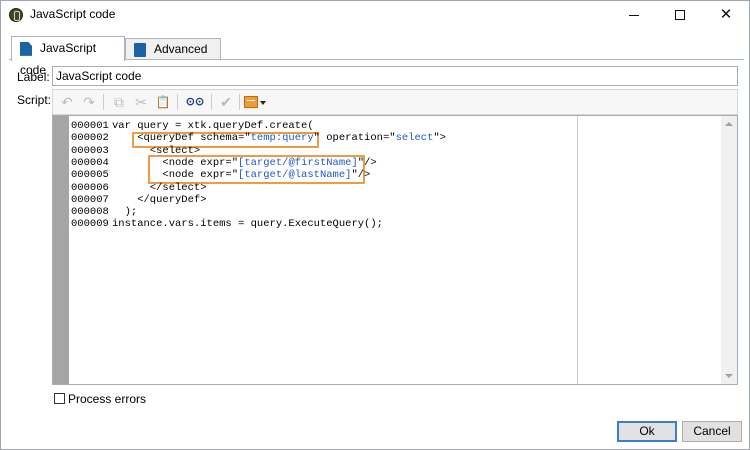 This screenshot has height=450, width=750. I want to click on script-icon, so click(26, 48).